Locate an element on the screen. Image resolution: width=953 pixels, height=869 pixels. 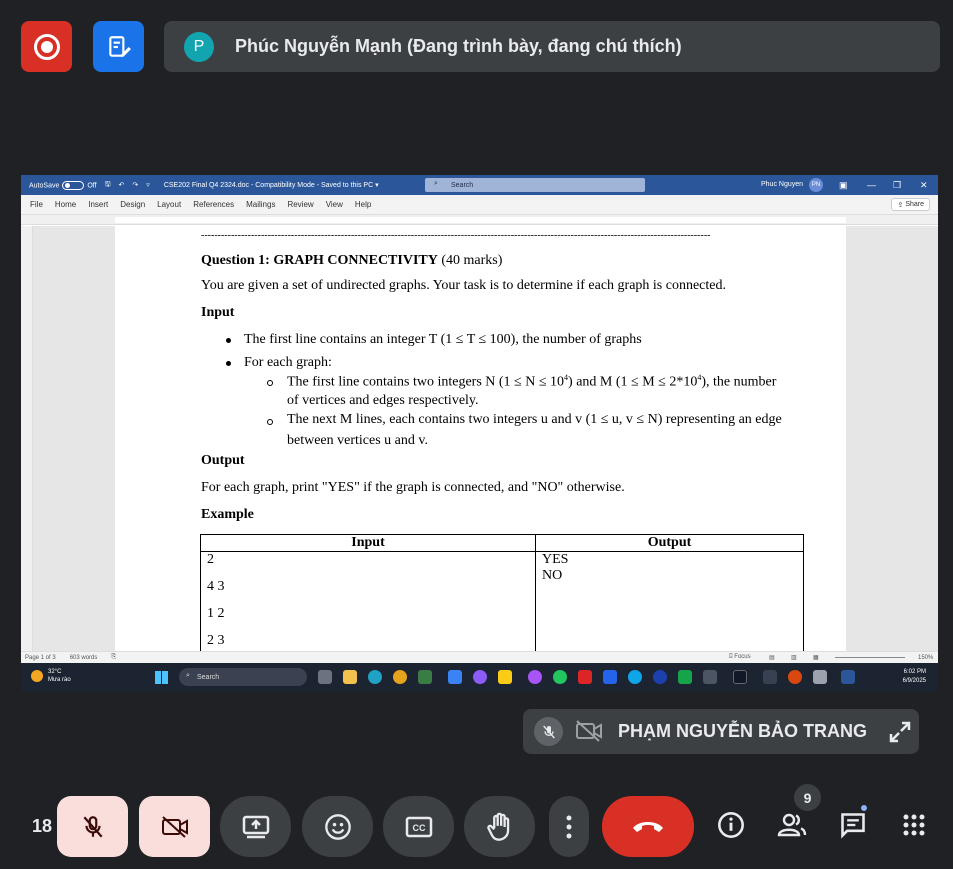
weather-widget: 32°C Mưa rào is located at coordinates (51, 676).